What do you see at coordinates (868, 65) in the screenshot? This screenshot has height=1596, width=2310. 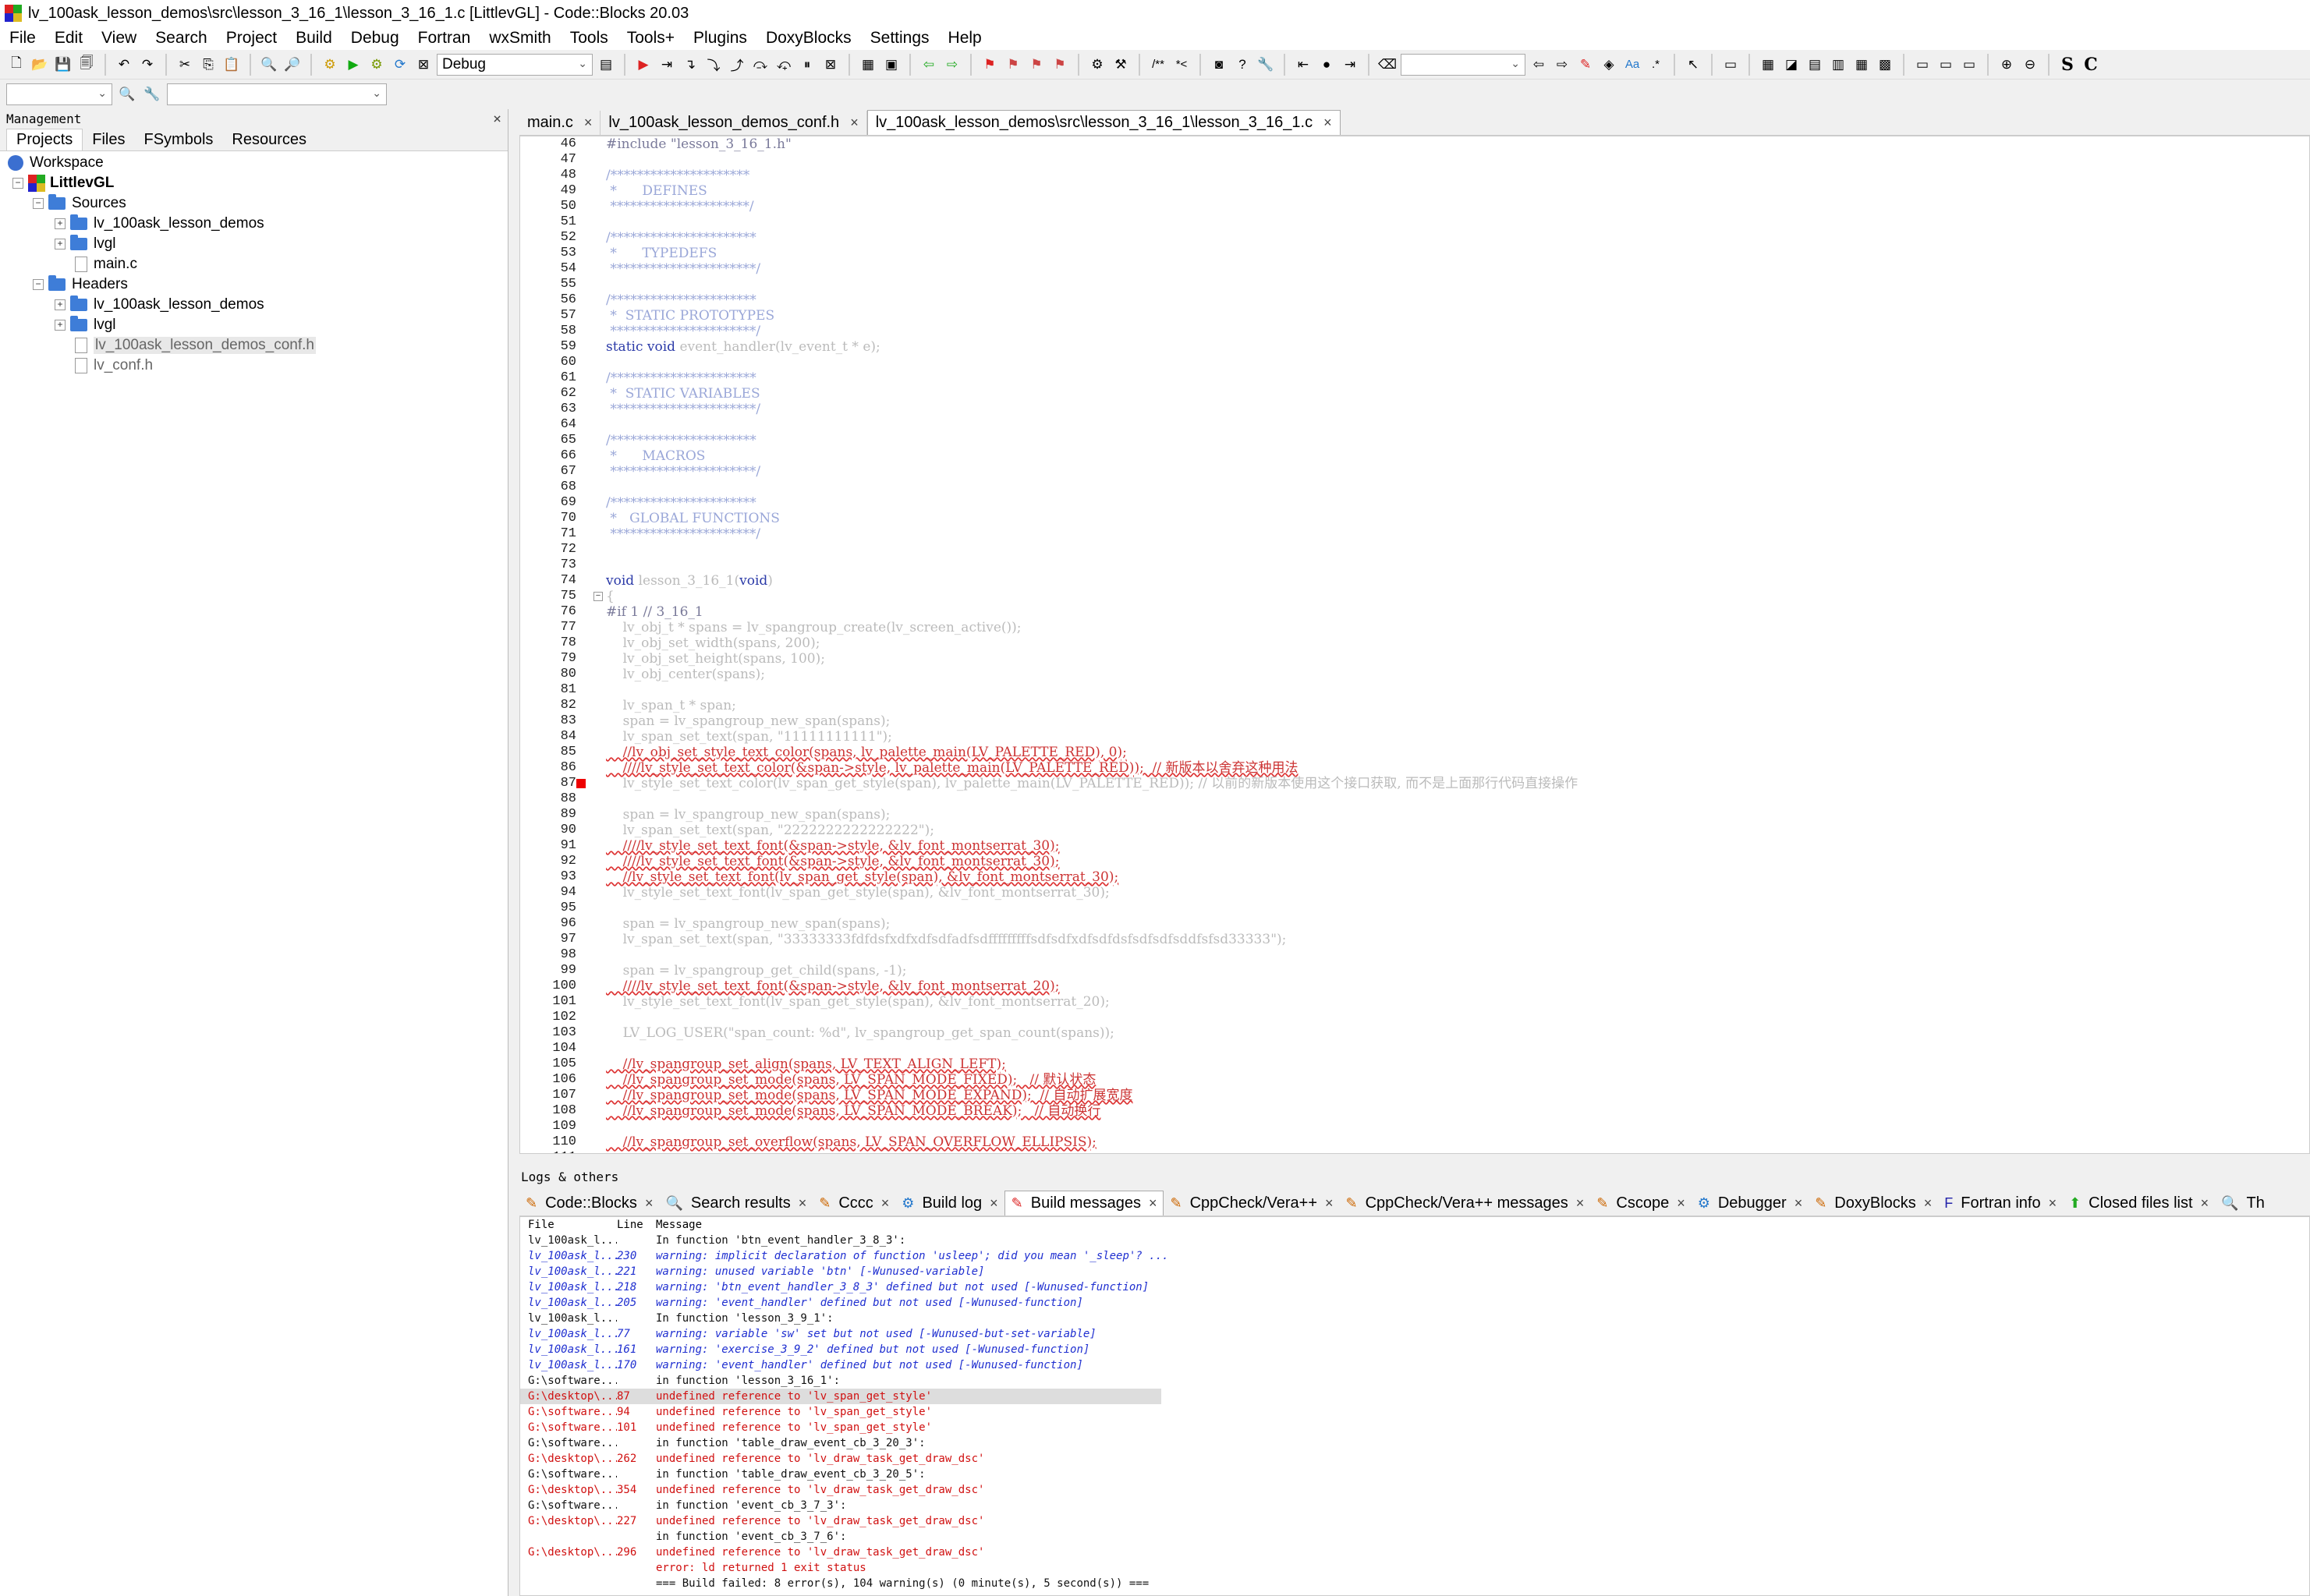 I see `debug-windows-icon: ▦` at bounding box center [868, 65].